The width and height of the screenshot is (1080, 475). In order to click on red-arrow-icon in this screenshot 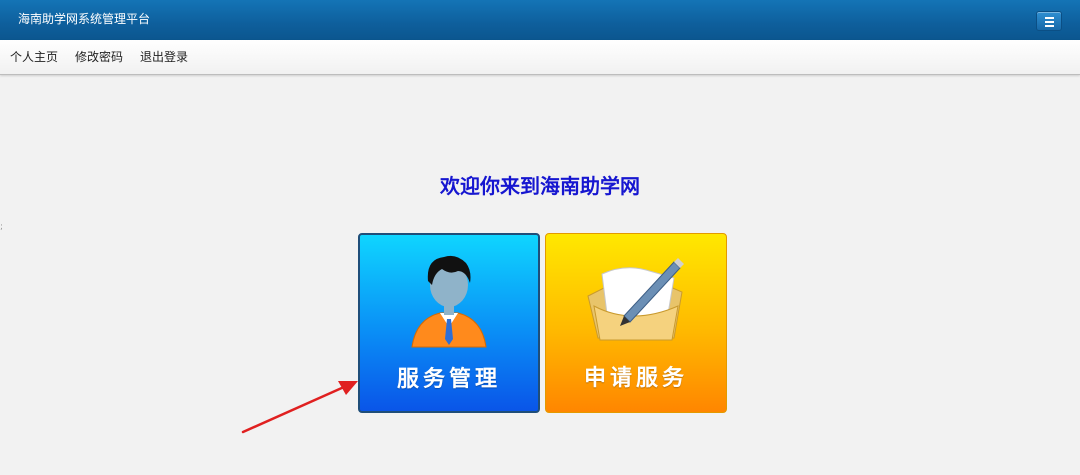, I will do `click(299, 407)`.